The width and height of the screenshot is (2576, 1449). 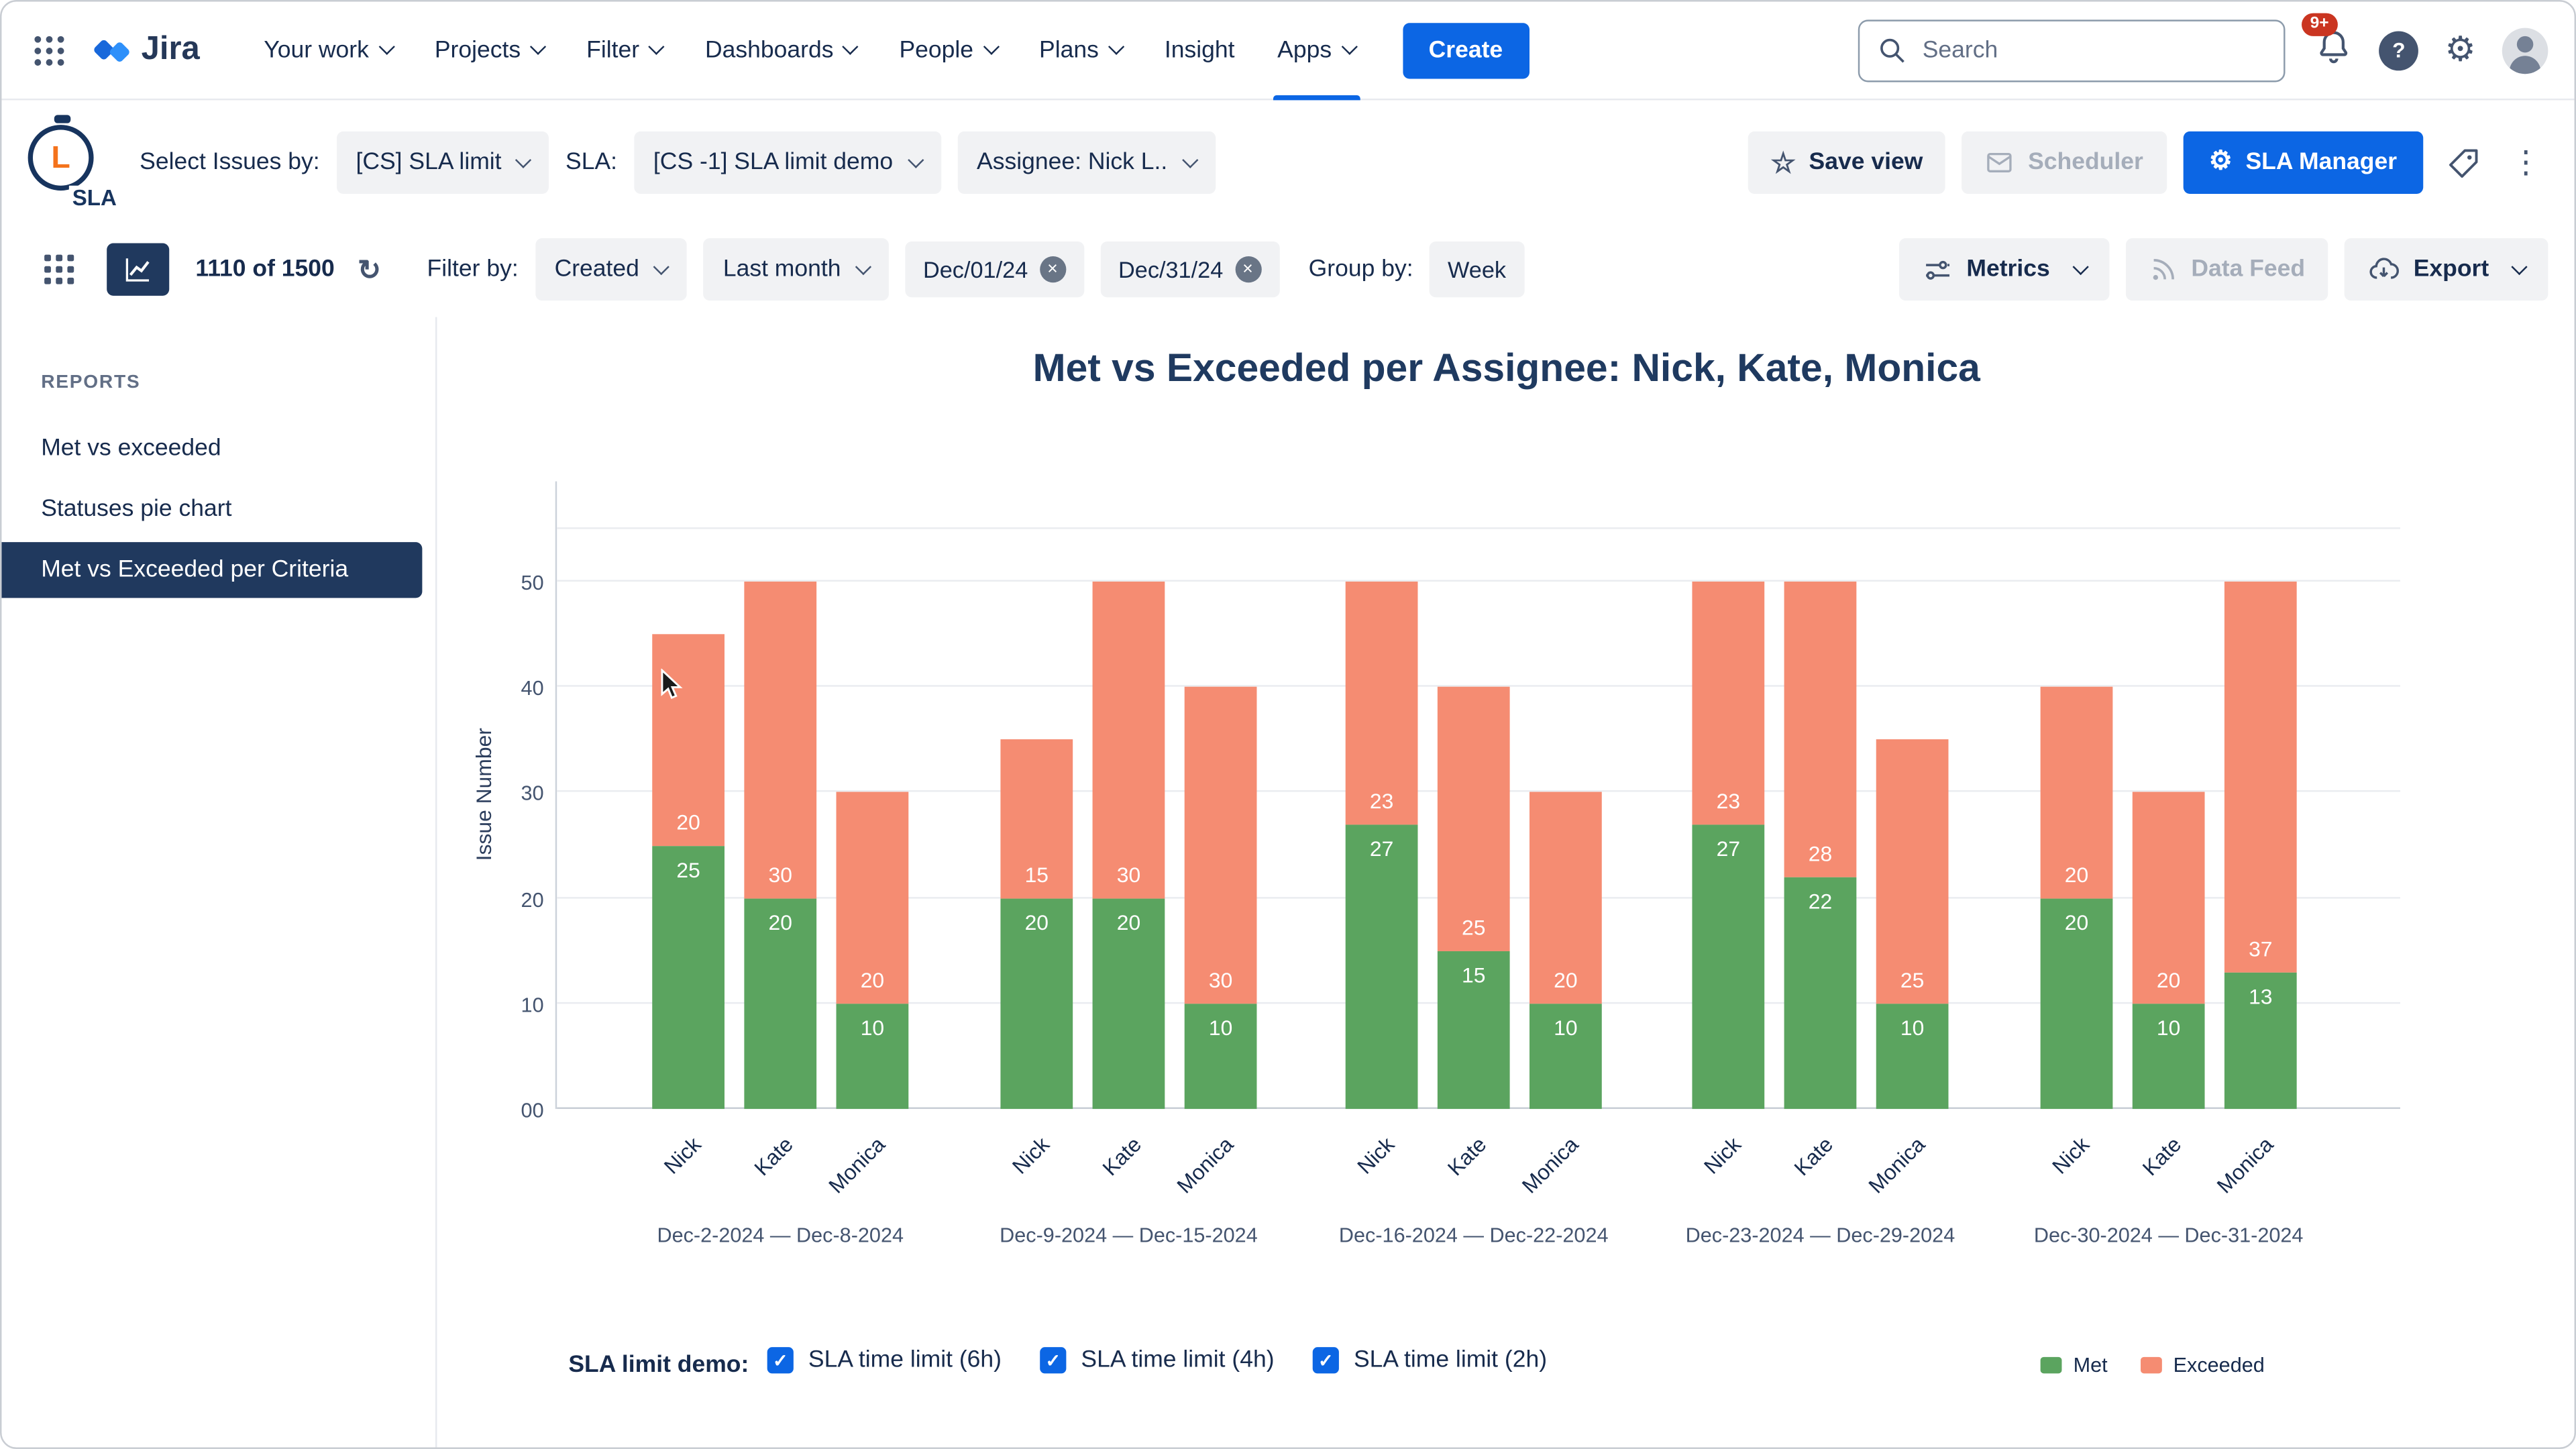 I want to click on bar-kate-week5: 20 10, so click(x=2168, y=951).